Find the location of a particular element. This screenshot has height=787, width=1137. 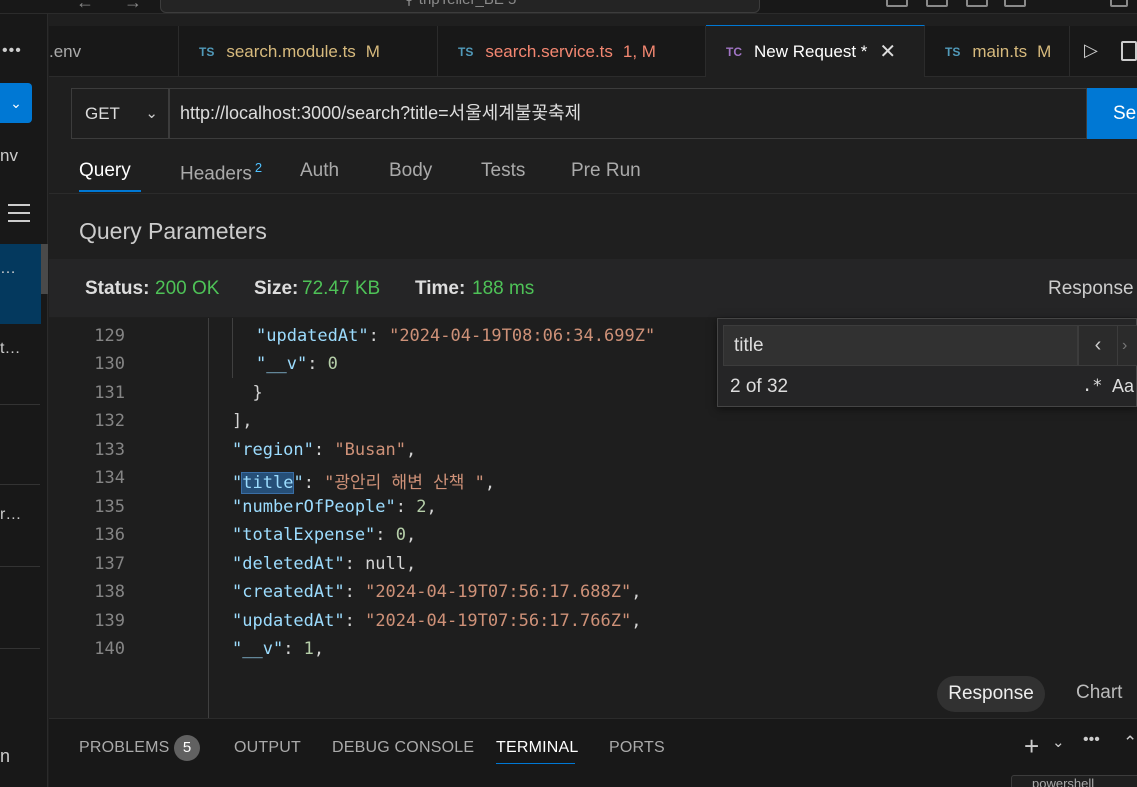

terminal-instance: powershell is located at coordinates (1074, 781).